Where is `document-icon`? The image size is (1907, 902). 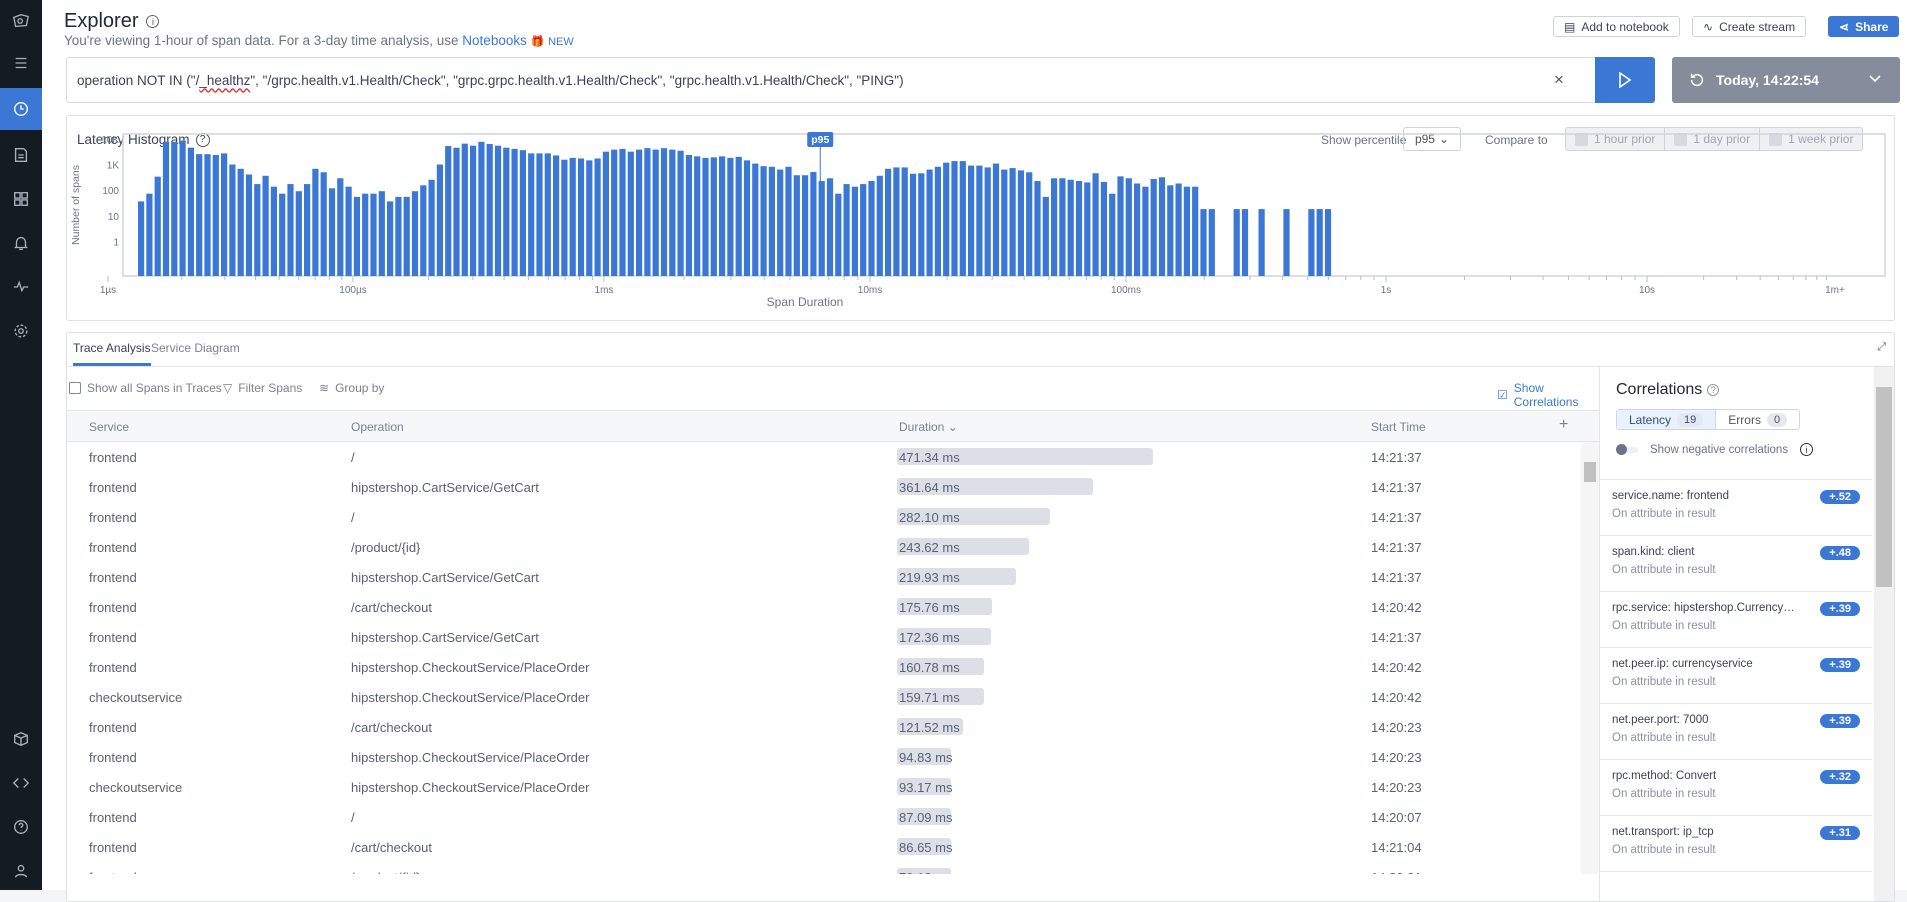 document-icon is located at coordinates (21, 155).